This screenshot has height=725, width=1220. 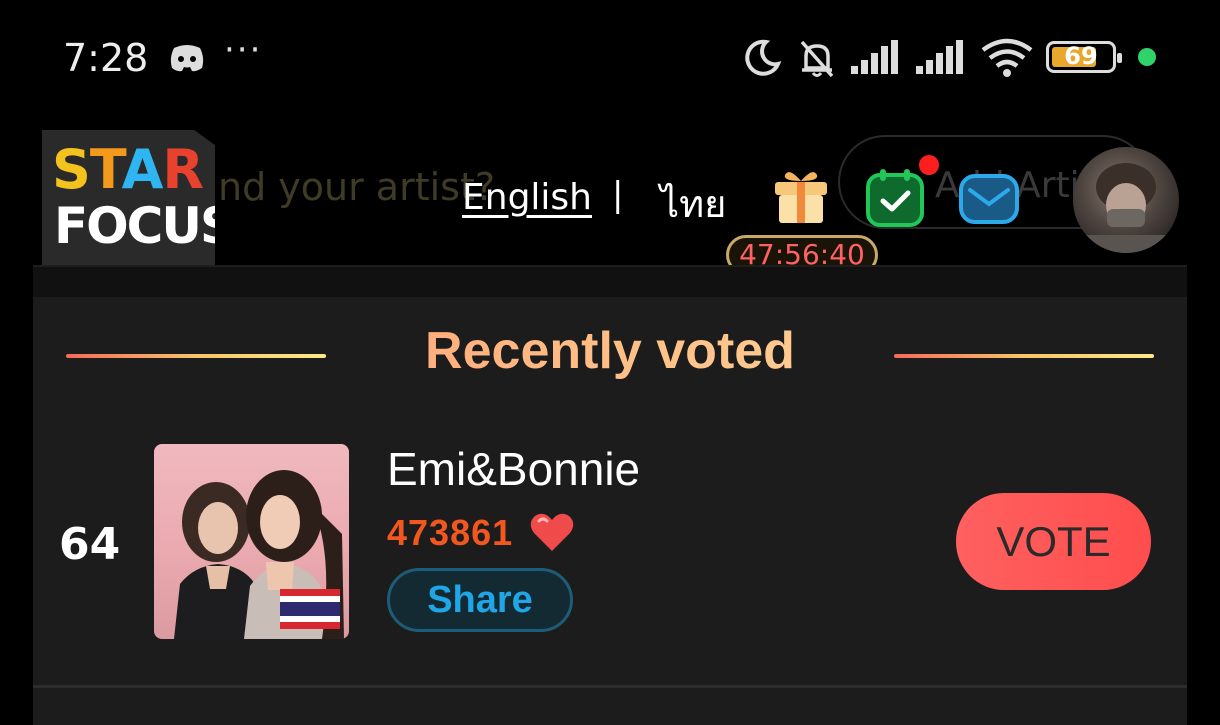 What do you see at coordinates (693, 203) in the screenshot?
I see `language-thai-link: ไทย` at bounding box center [693, 203].